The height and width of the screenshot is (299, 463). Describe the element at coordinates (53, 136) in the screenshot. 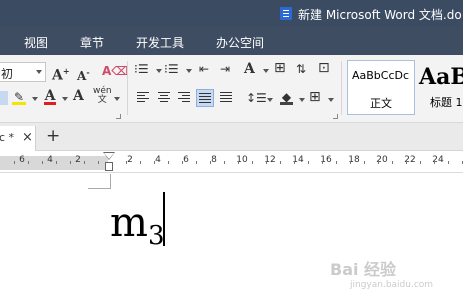

I see `new-tab-button: +` at that location.